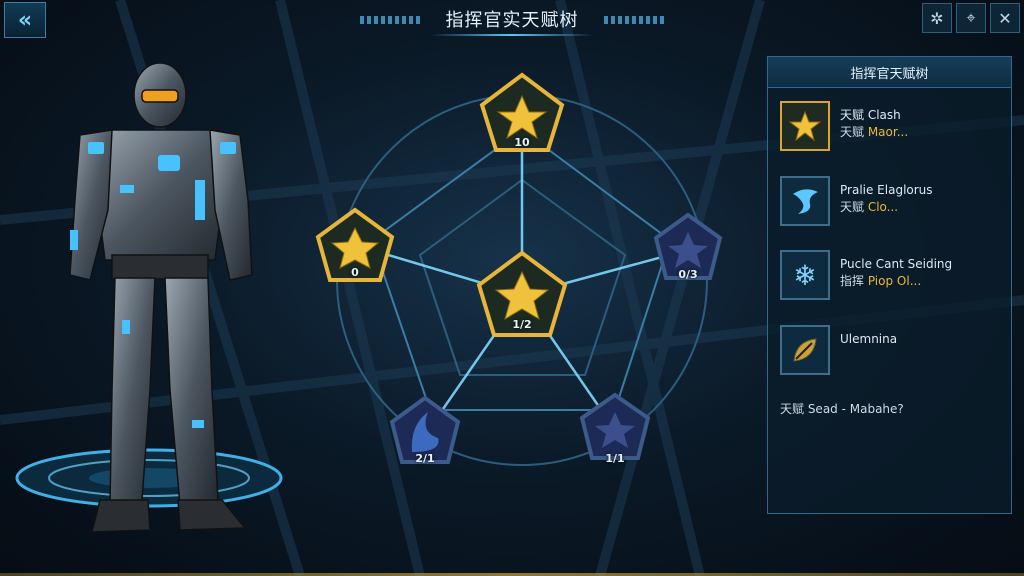 Image resolution: width=1024 pixels, height=576 pixels. Describe the element at coordinates (425, 458) in the screenshot. I see `node-label-bottom-left: 2/1` at that location.